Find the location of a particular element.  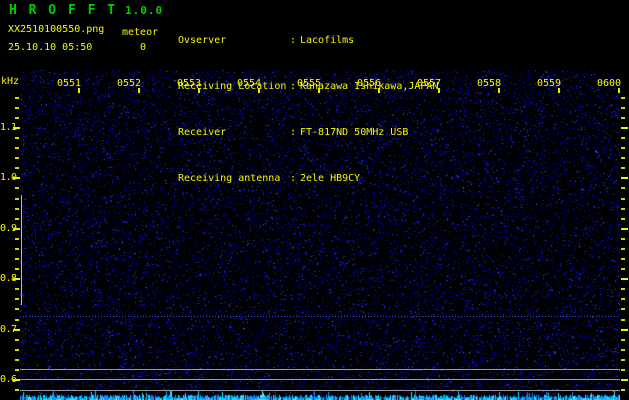

info-label: Receiver is located at coordinates (202, 133).